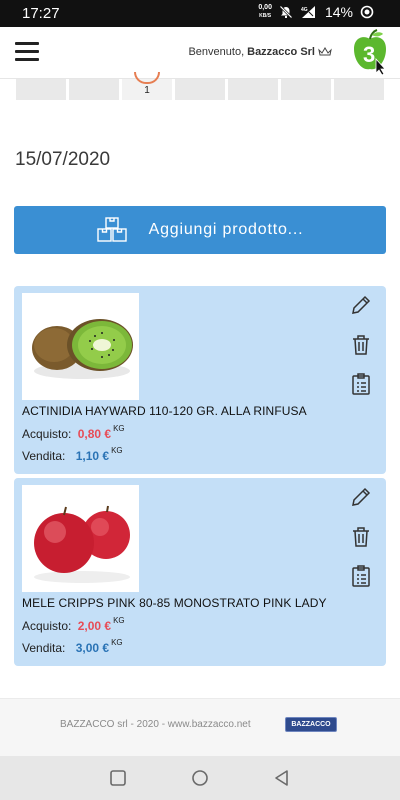  I want to click on app-logo: 3, so click(370, 52).